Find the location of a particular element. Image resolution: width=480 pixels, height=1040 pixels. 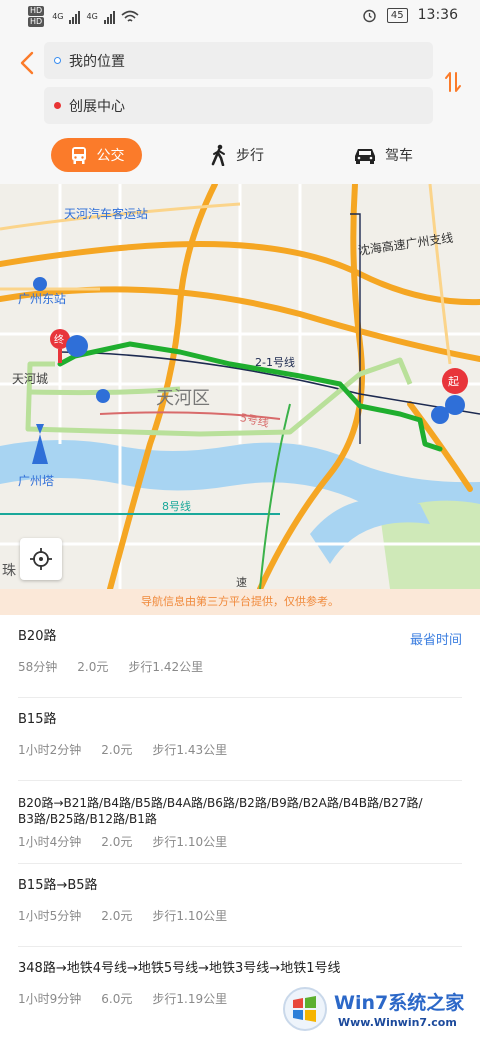

route-meta: 58分钟 2.0元 步行1.42公里 is located at coordinates (120, 666).